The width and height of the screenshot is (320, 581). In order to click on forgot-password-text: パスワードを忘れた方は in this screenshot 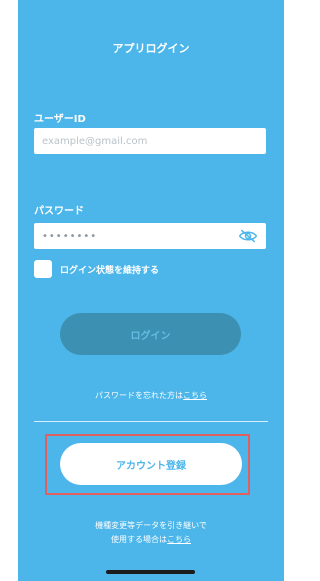, I will do `click(139, 395)`.